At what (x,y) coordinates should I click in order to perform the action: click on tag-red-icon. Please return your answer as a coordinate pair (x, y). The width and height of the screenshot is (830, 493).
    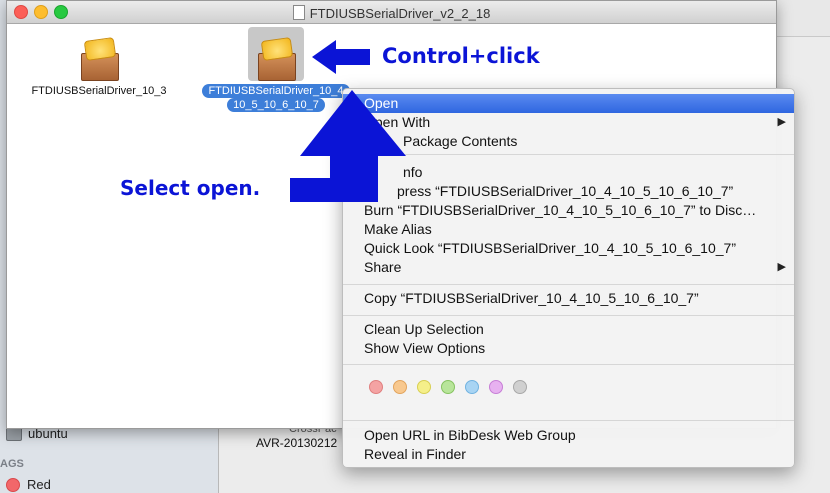
    Looking at the image, I should click on (376, 387).